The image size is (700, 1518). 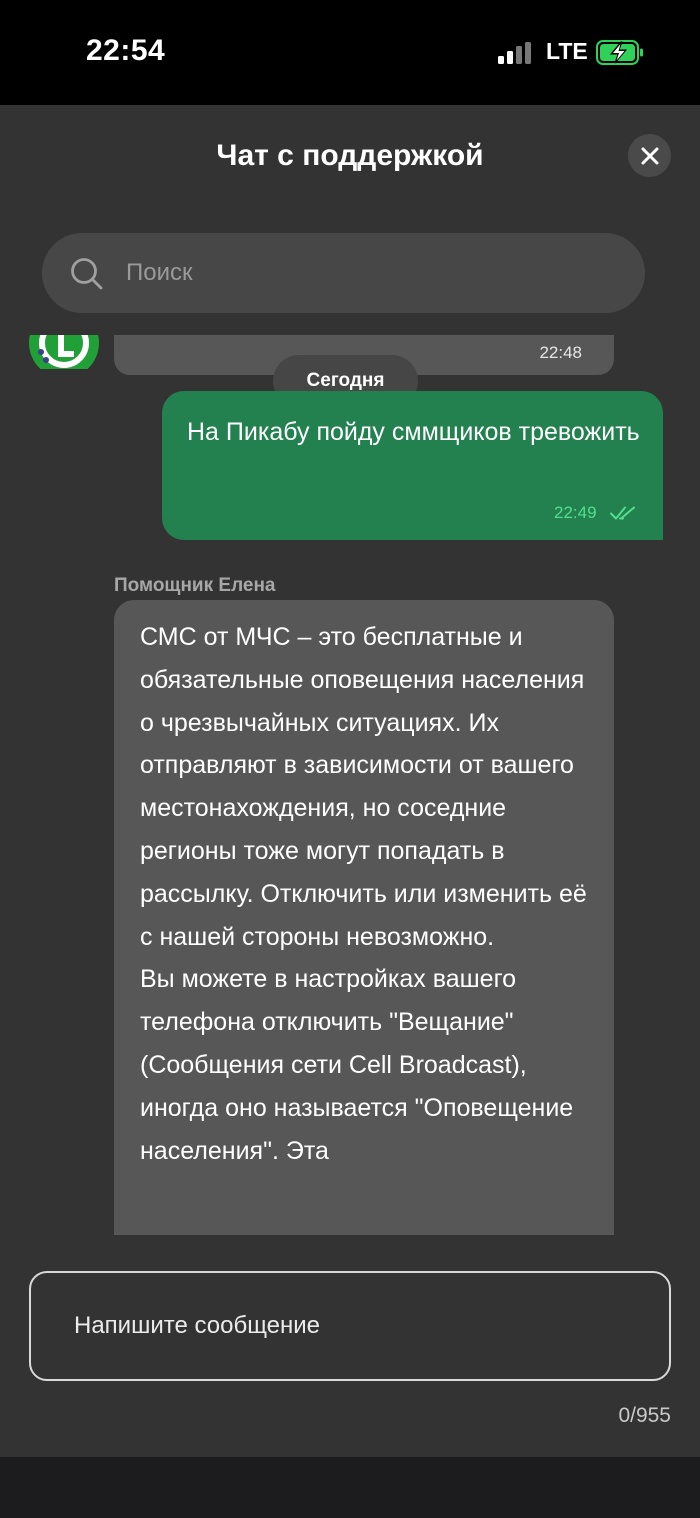 What do you see at coordinates (560, 352) in the screenshot?
I see `message-time: 22:48` at bounding box center [560, 352].